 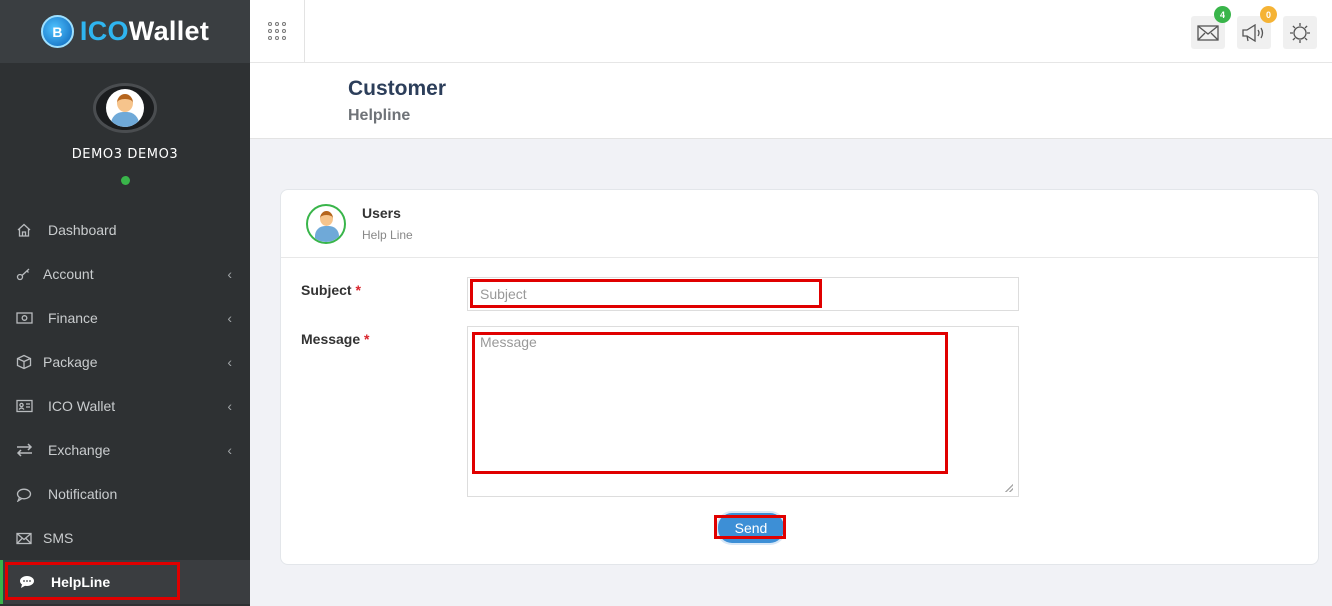 What do you see at coordinates (799, 224) in the screenshot?
I see `card-header: Users Help Line` at bounding box center [799, 224].